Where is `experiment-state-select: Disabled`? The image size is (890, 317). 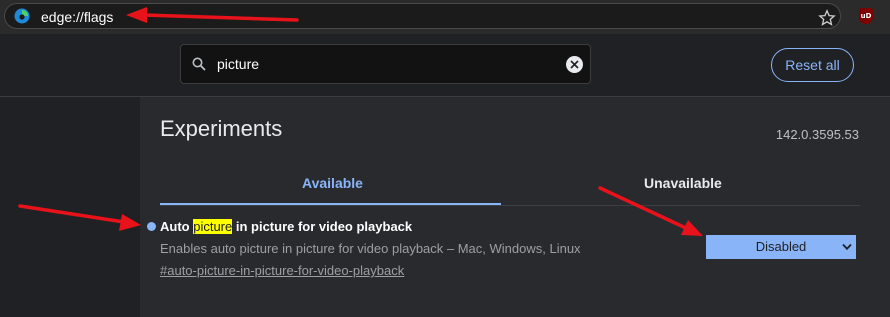
experiment-state-select: Disabled is located at coordinates (781, 247).